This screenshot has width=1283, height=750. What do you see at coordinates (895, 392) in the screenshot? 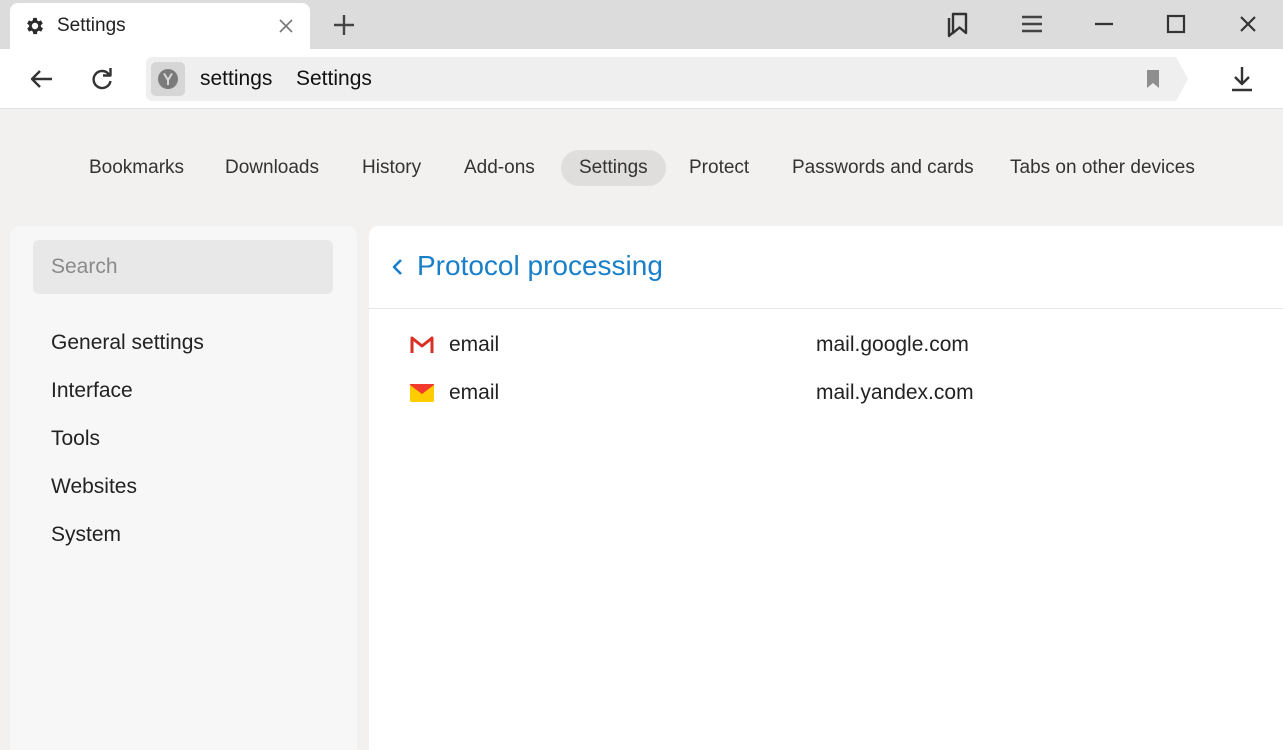
I see `handler-host: mail.yandex.com` at bounding box center [895, 392].